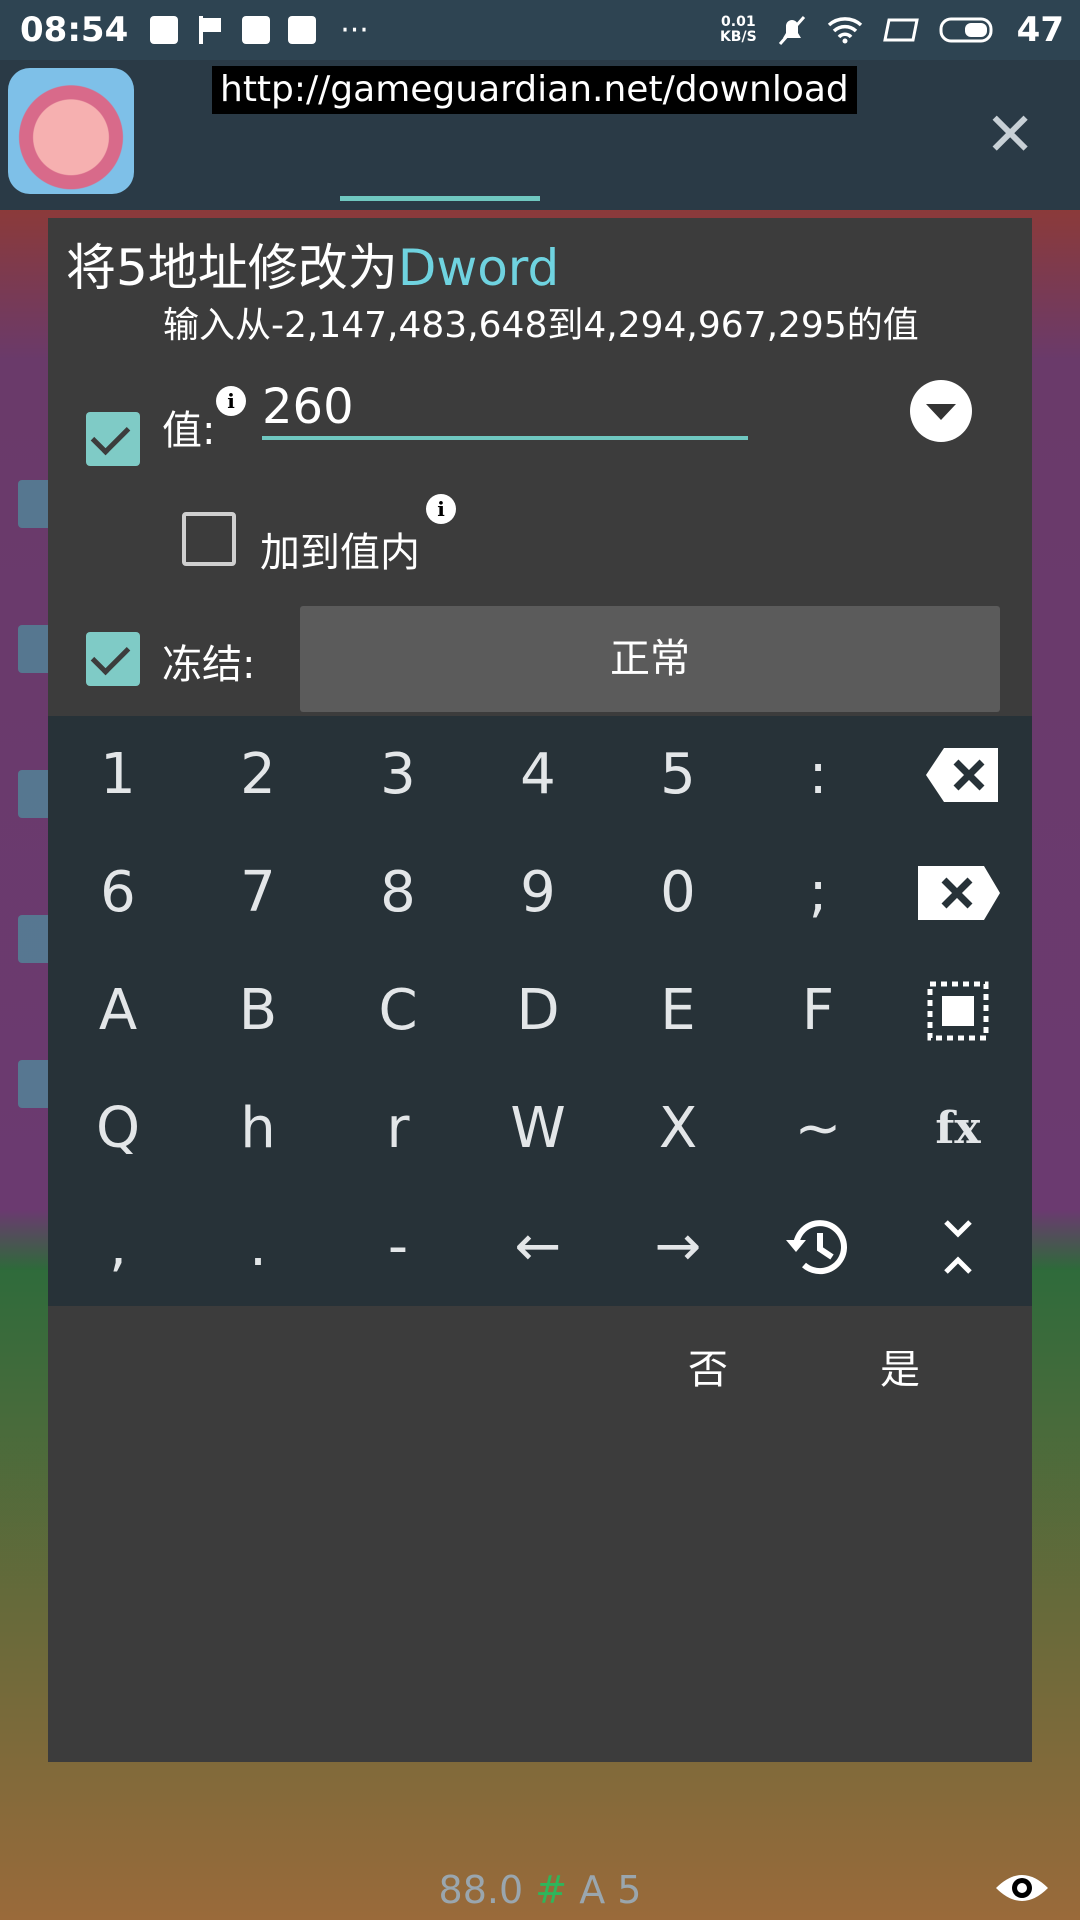 The image size is (1080, 1920). I want to click on add-to-value-label: 加到值内, so click(340, 553).